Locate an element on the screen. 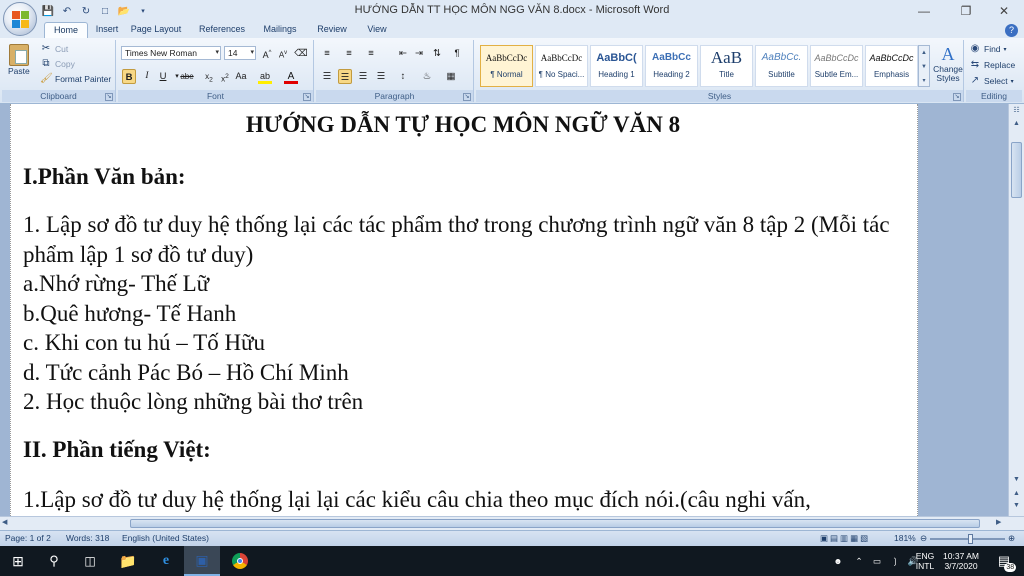 The image size is (1024, 576). help-icon: ? is located at coordinates (1011, 30).